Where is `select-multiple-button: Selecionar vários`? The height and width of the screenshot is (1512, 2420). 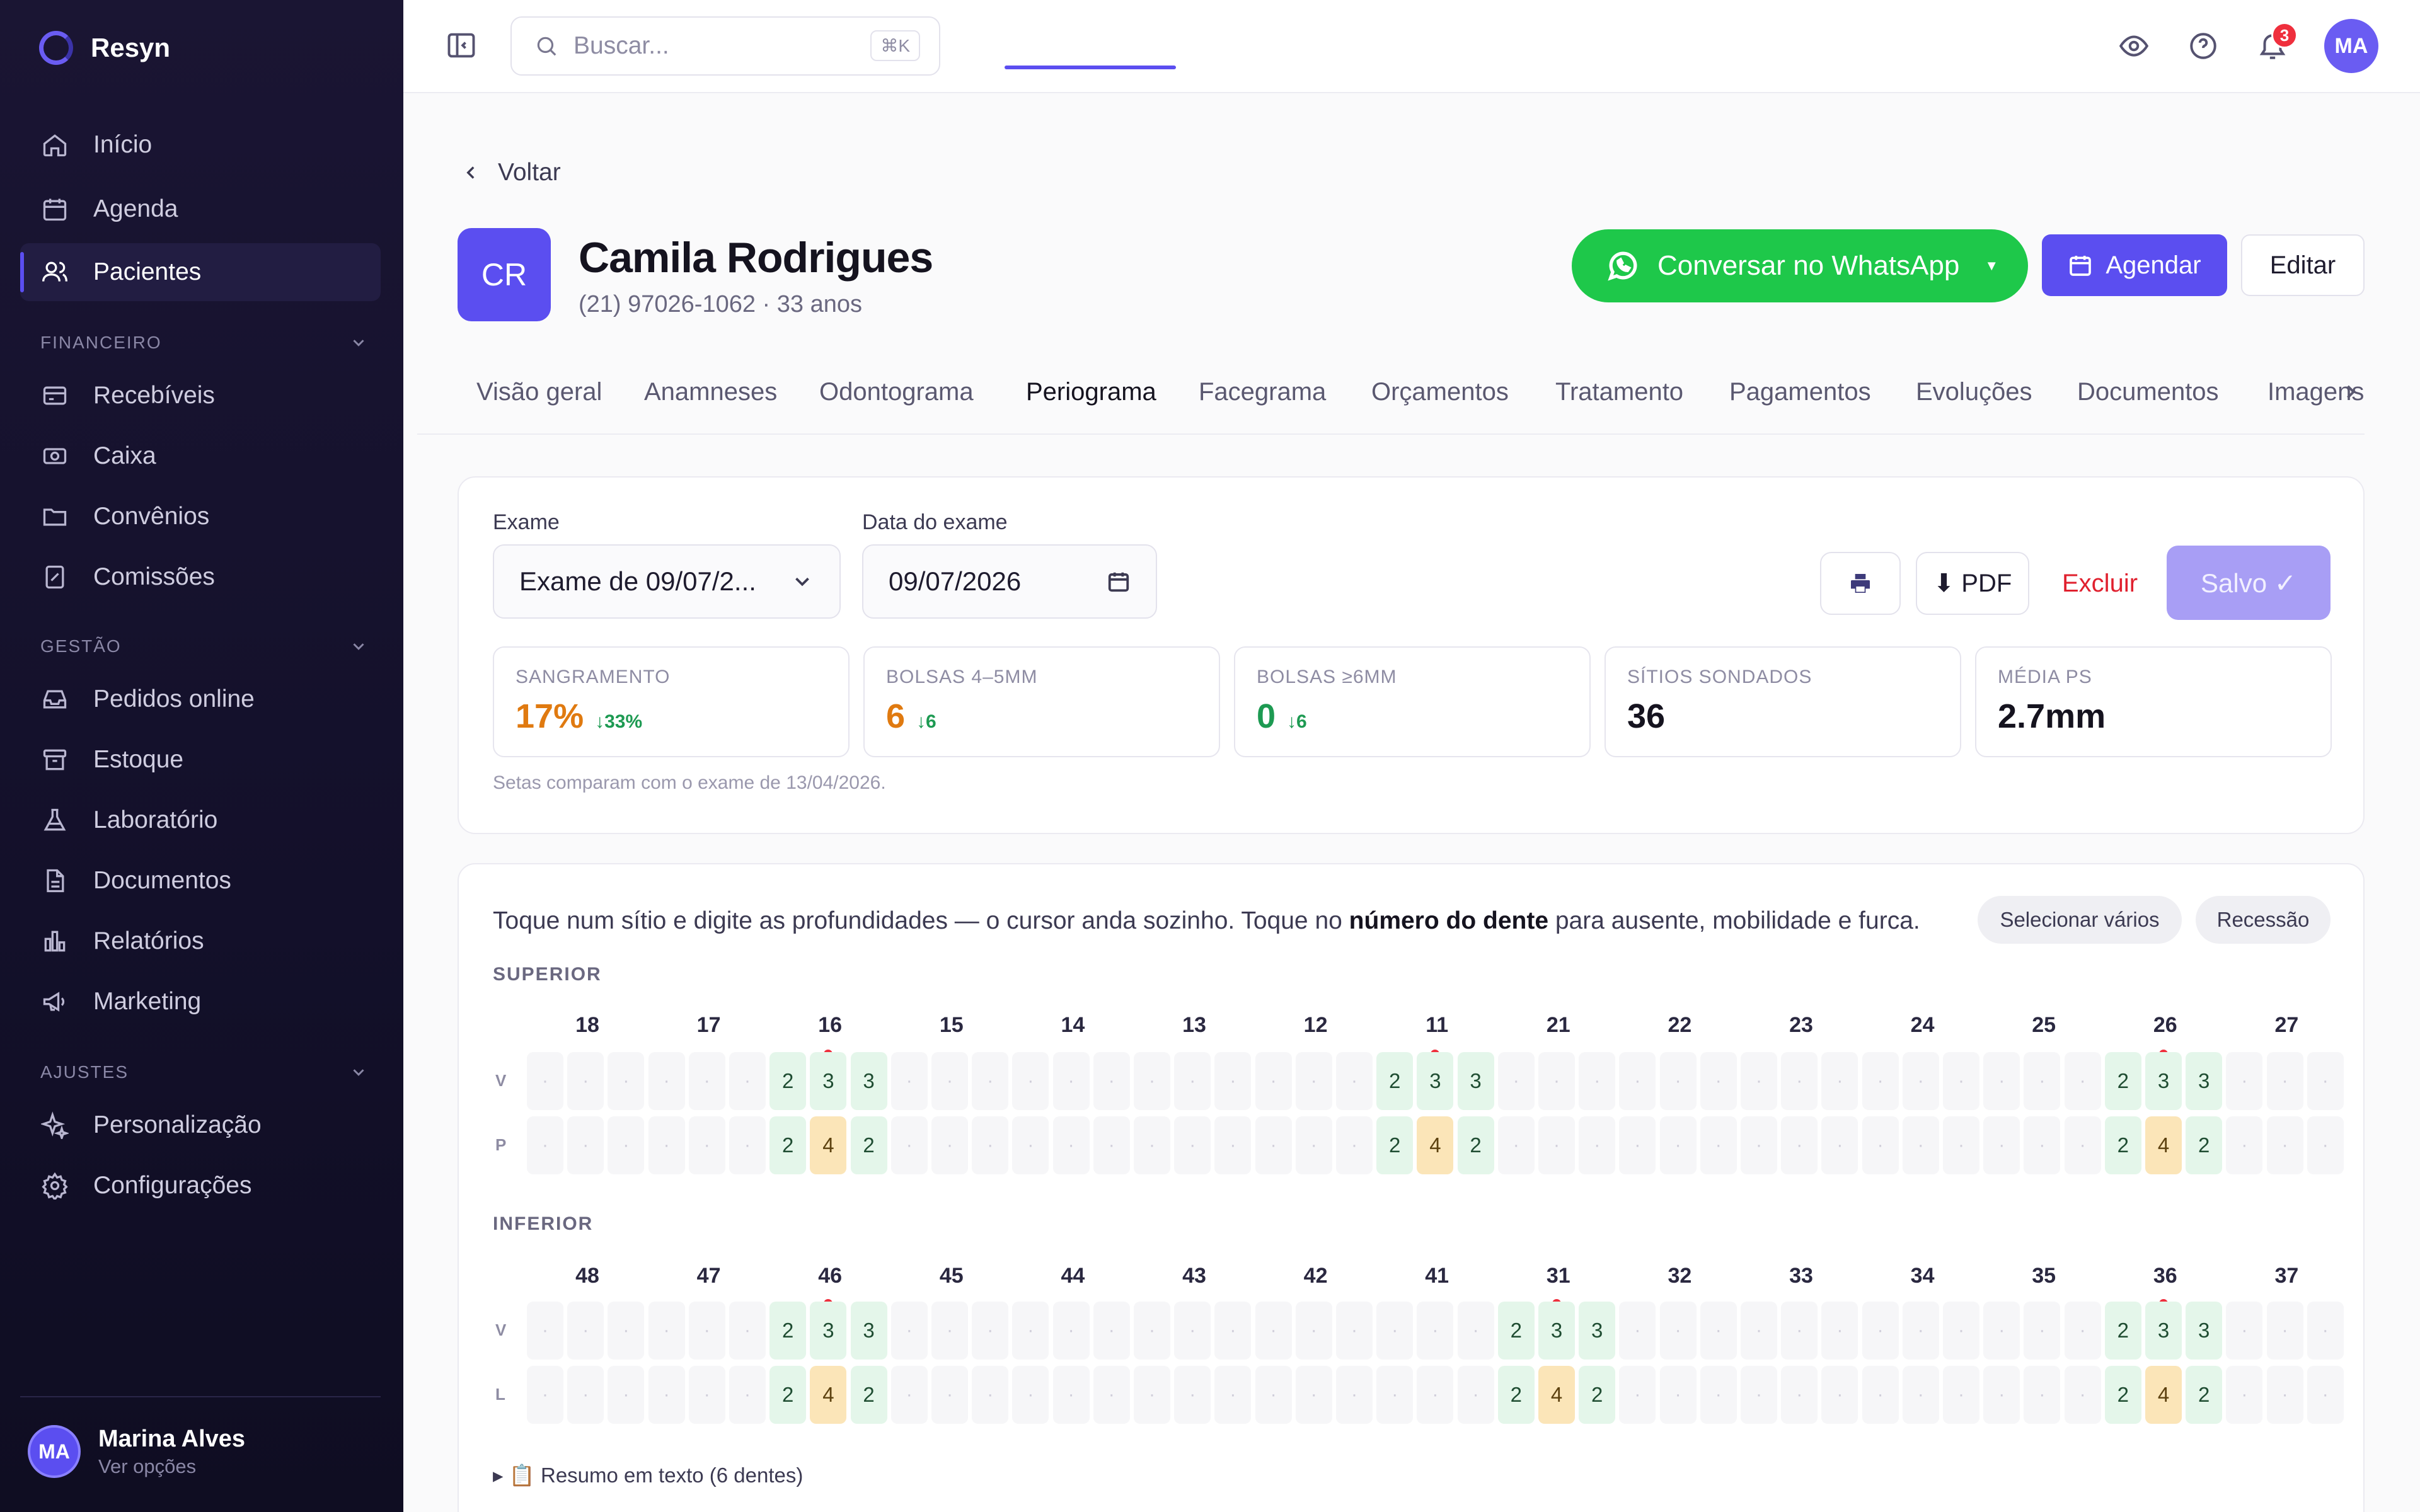
select-multiple-button: Selecionar vários is located at coordinates (2080, 920).